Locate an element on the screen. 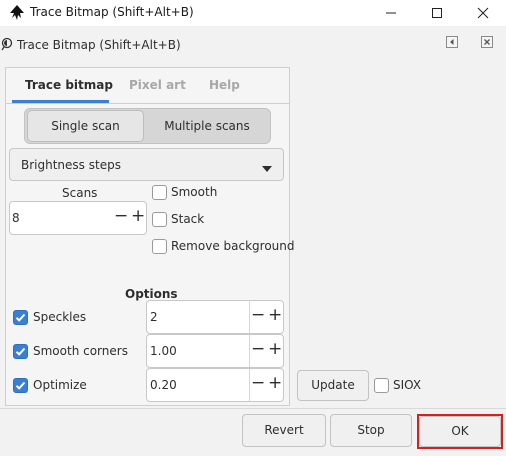 The height and width of the screenshot is (456, 506). maximize-button is located at coordinates (437, 13).